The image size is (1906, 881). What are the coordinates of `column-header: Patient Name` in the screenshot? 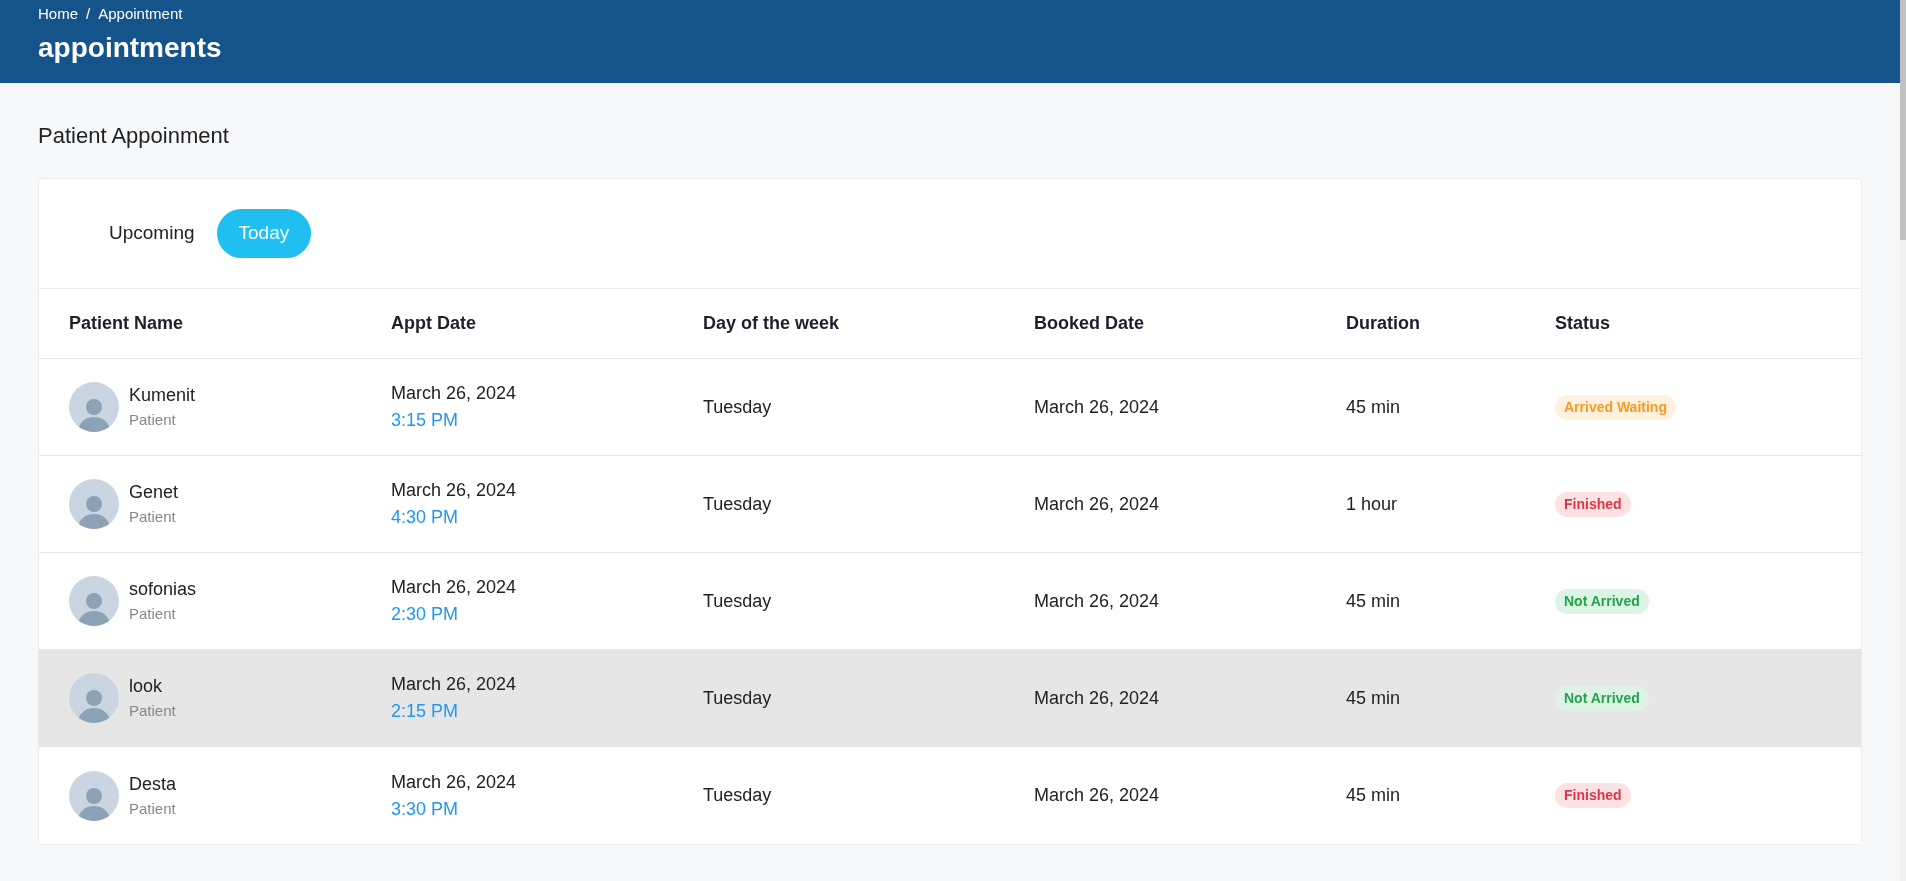 It's located at (126, 323).